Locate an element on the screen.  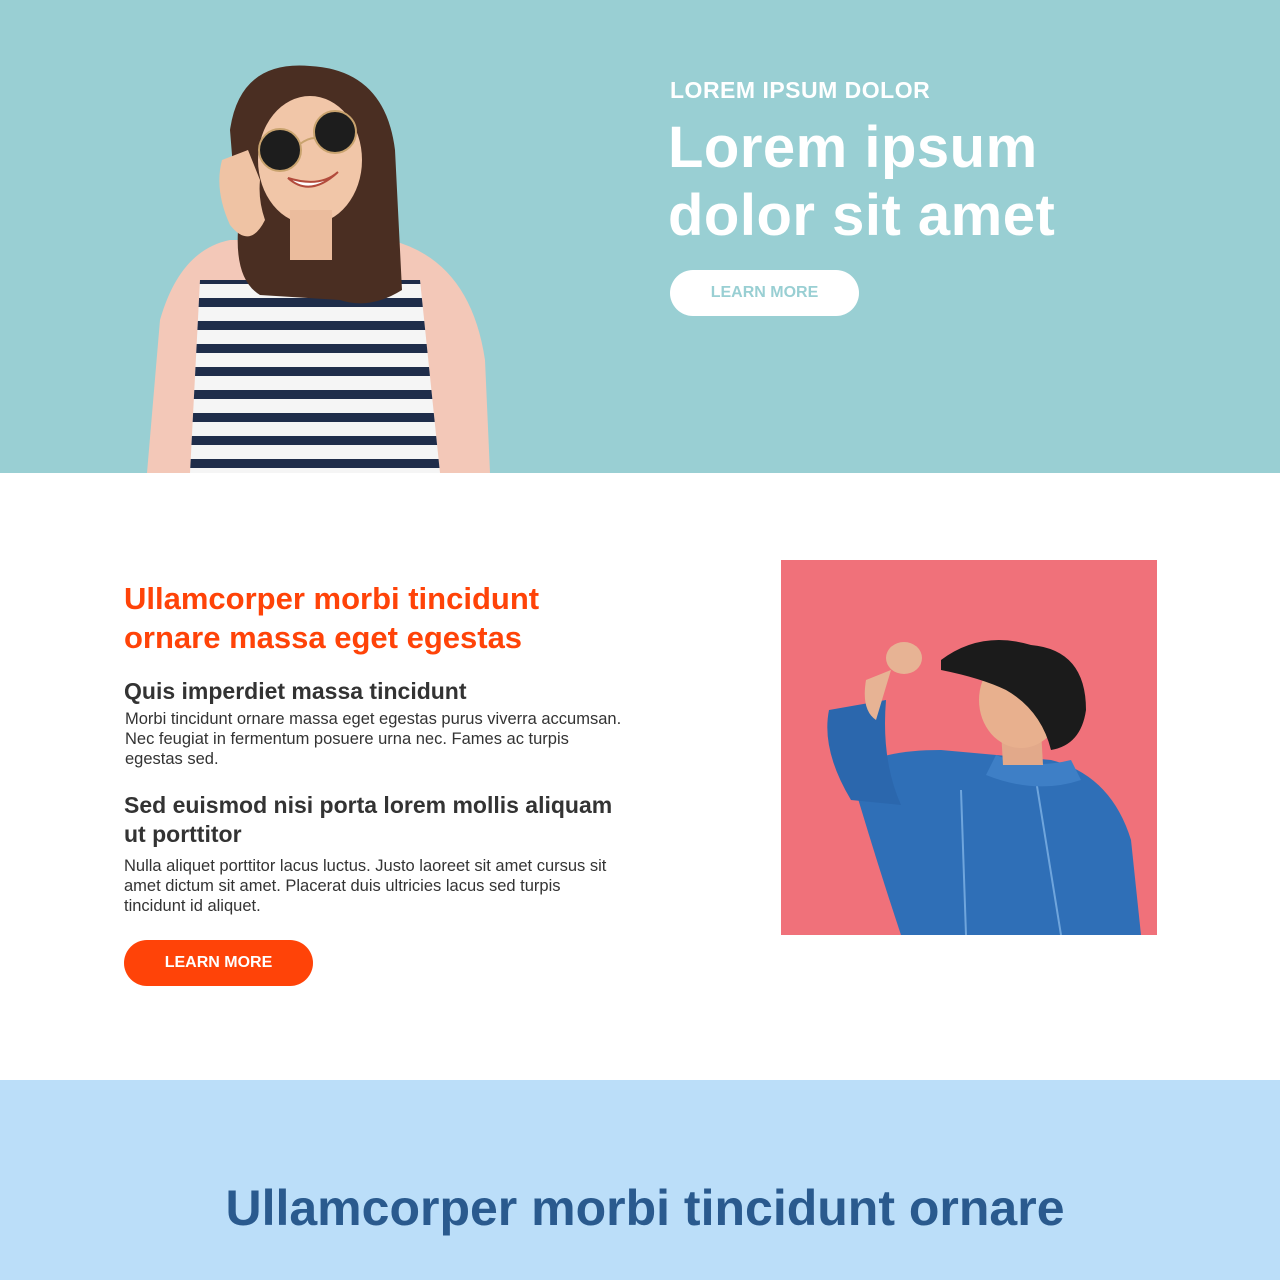
hero-eyebrow: LOREM IPSUM DOLOR is located at coordinates (800, 90).